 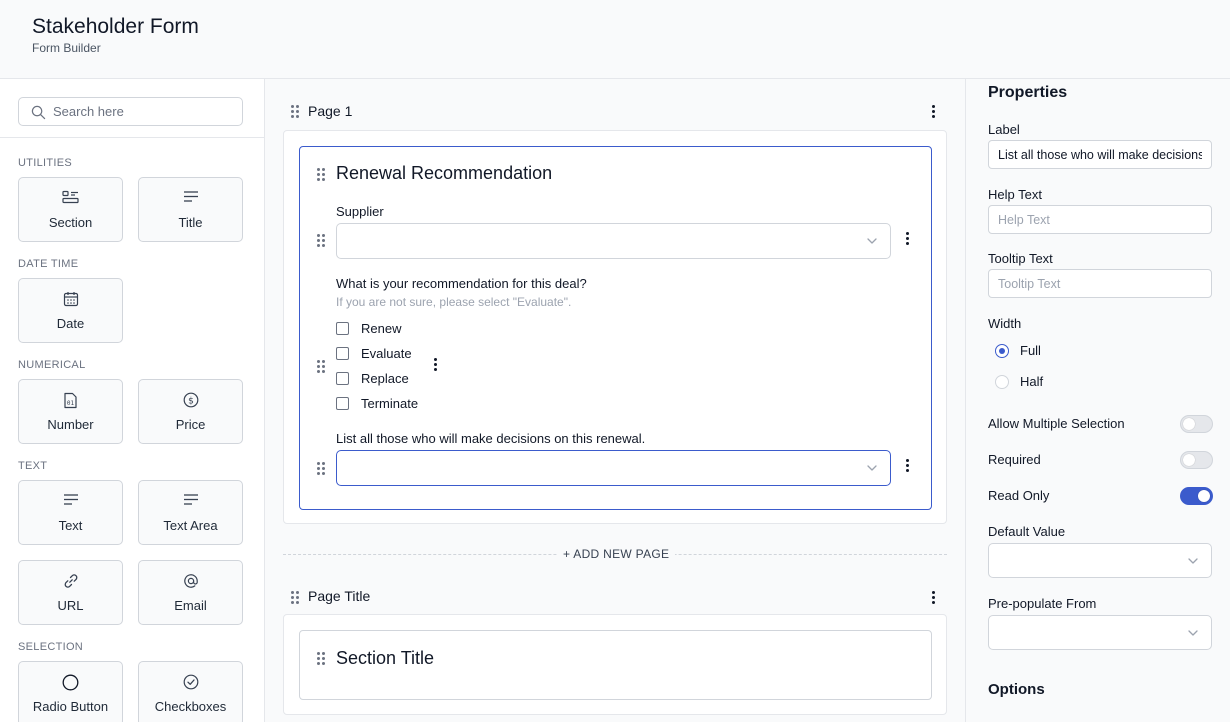 I want to click on checkbox-option-terminate: Terminate, so click(x=377, y=403).